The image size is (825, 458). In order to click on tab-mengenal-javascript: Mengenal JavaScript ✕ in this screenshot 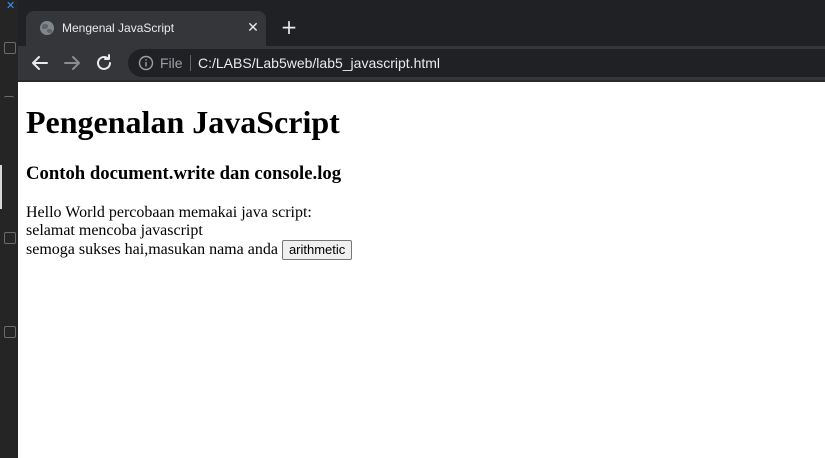, I will do `click(146, 28)`.